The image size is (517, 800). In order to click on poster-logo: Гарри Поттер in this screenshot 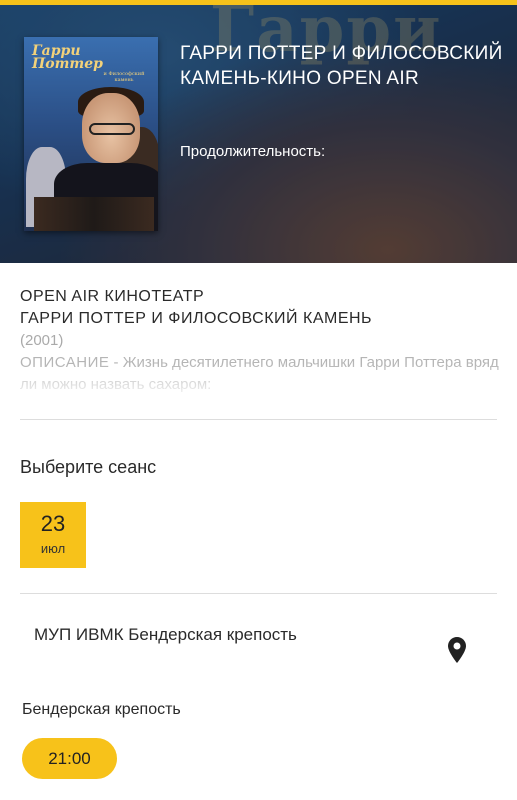, I will do `click(67, 57)`.